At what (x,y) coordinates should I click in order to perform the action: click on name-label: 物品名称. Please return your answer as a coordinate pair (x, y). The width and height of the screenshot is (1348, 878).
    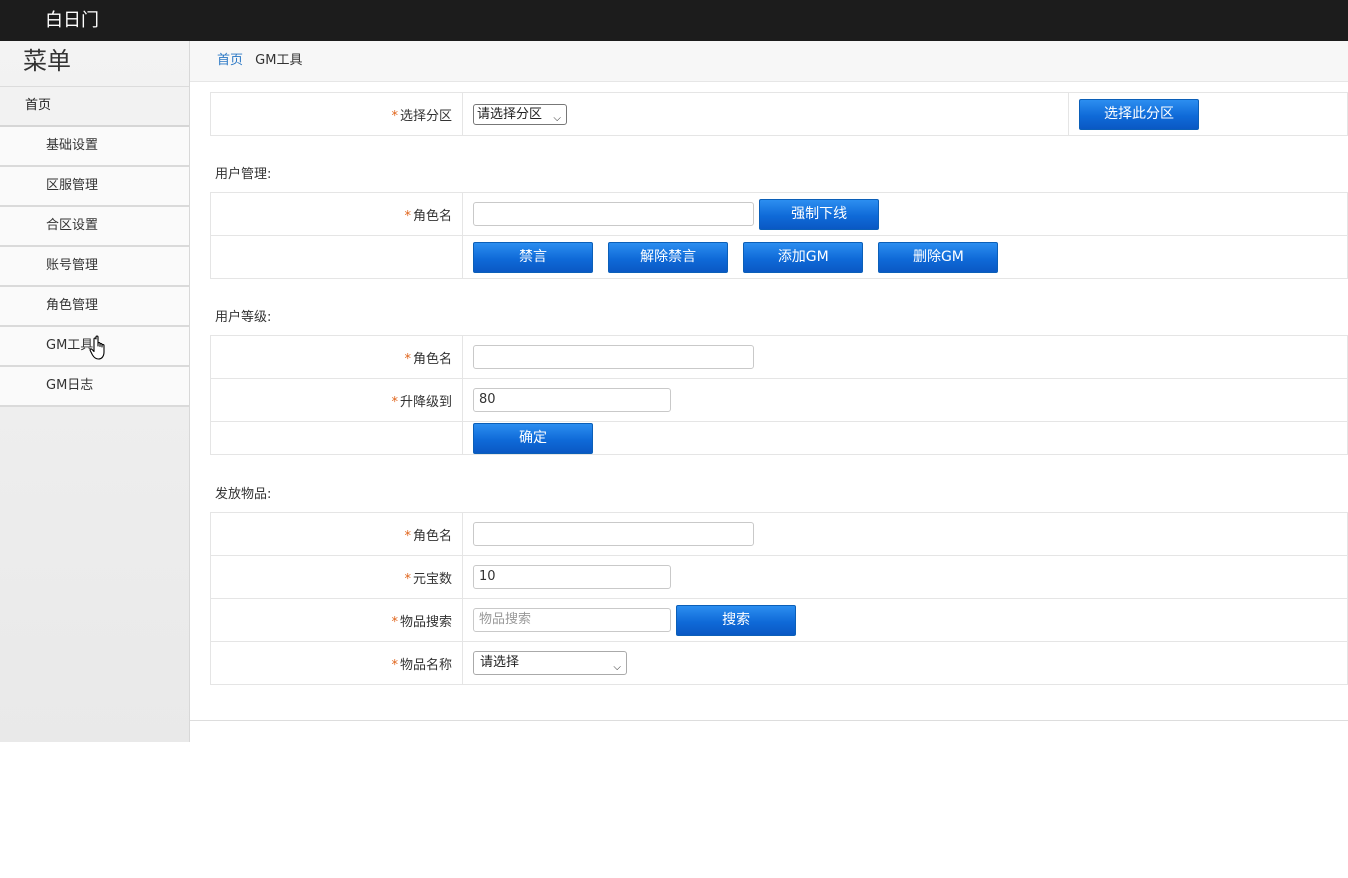
    Looking at the image, I should click on (425, 665).